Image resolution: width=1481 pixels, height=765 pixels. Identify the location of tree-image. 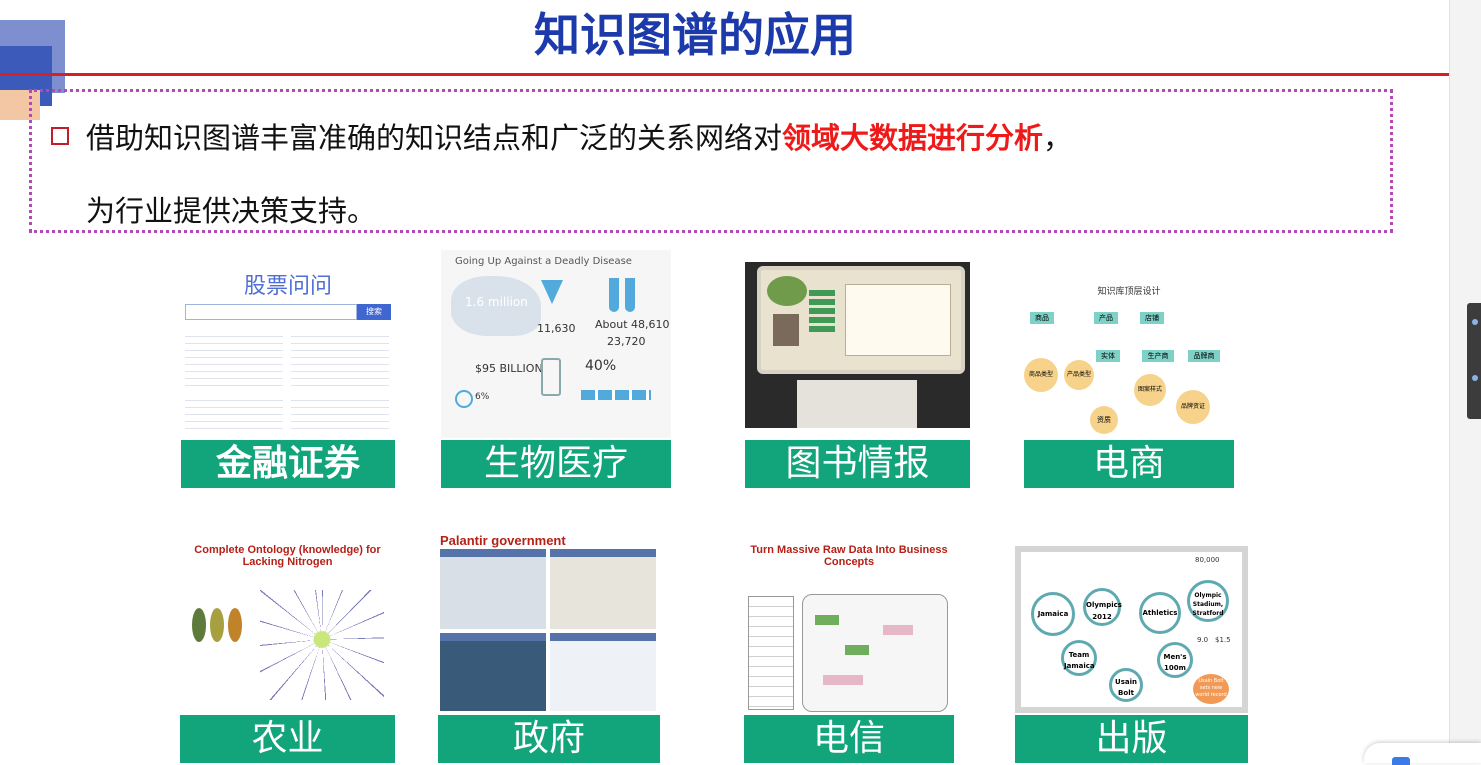
(787, 291).